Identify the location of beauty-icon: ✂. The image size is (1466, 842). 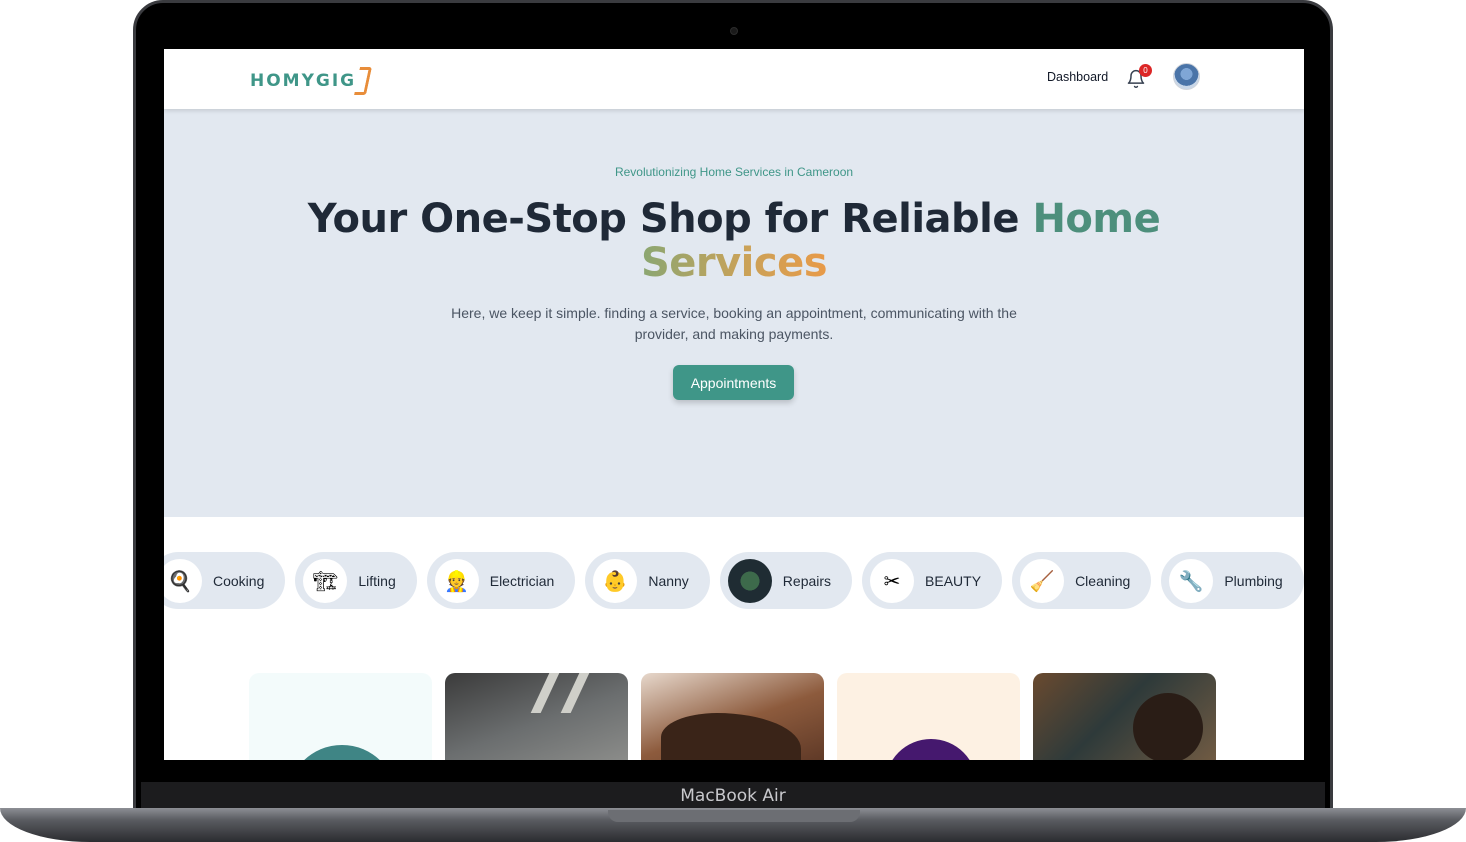
(892, 580).